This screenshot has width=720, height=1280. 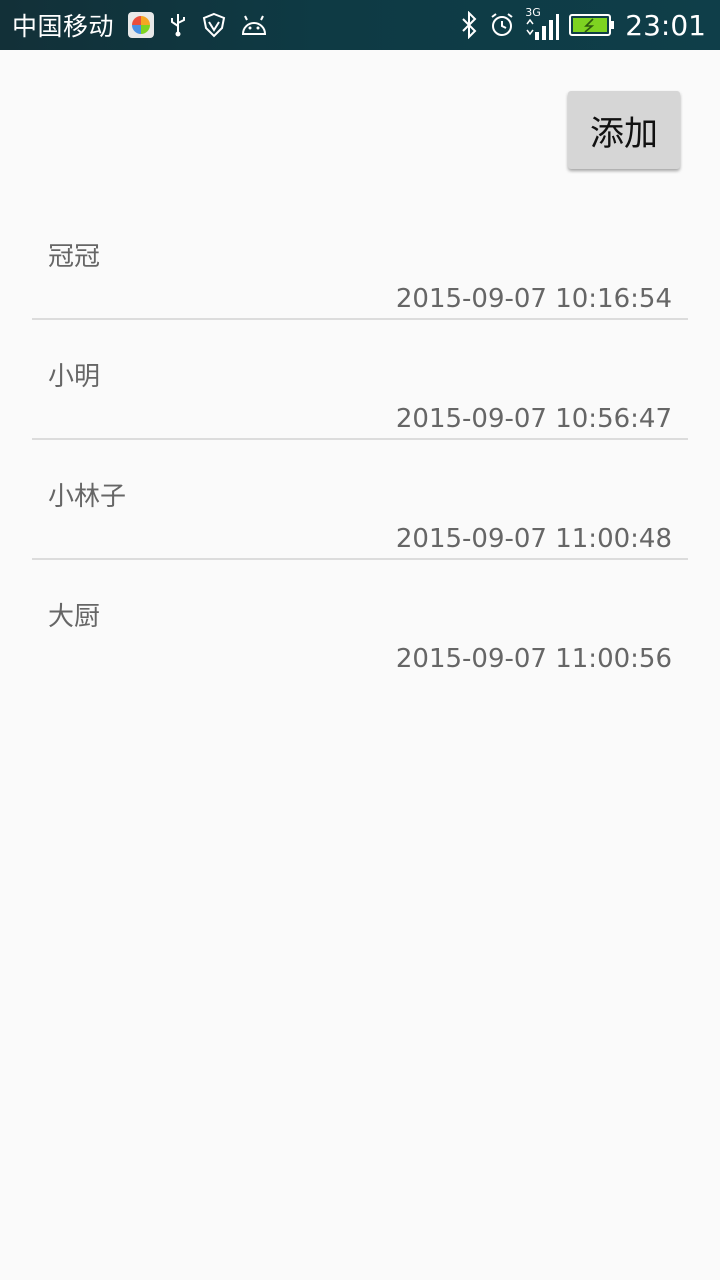 What do you see at coordinates (360, 620) in the screenshot?
I see `list-item: 大厨 2015-09-07 11:00:56` at bounding box center [360, 620].